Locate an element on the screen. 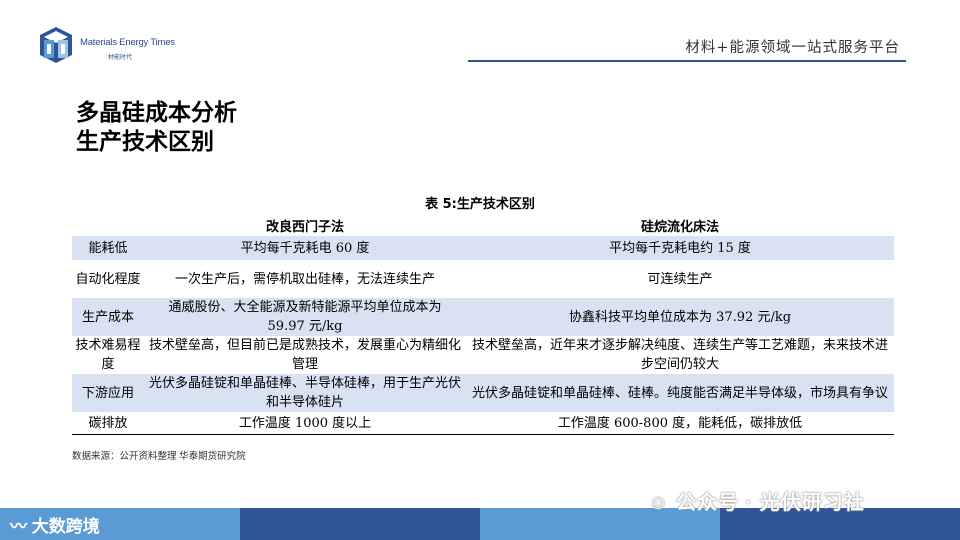 This screenshot has height=540, width=960. watermark-left-text: 大数跨境 is located at coordinates (65, 526).